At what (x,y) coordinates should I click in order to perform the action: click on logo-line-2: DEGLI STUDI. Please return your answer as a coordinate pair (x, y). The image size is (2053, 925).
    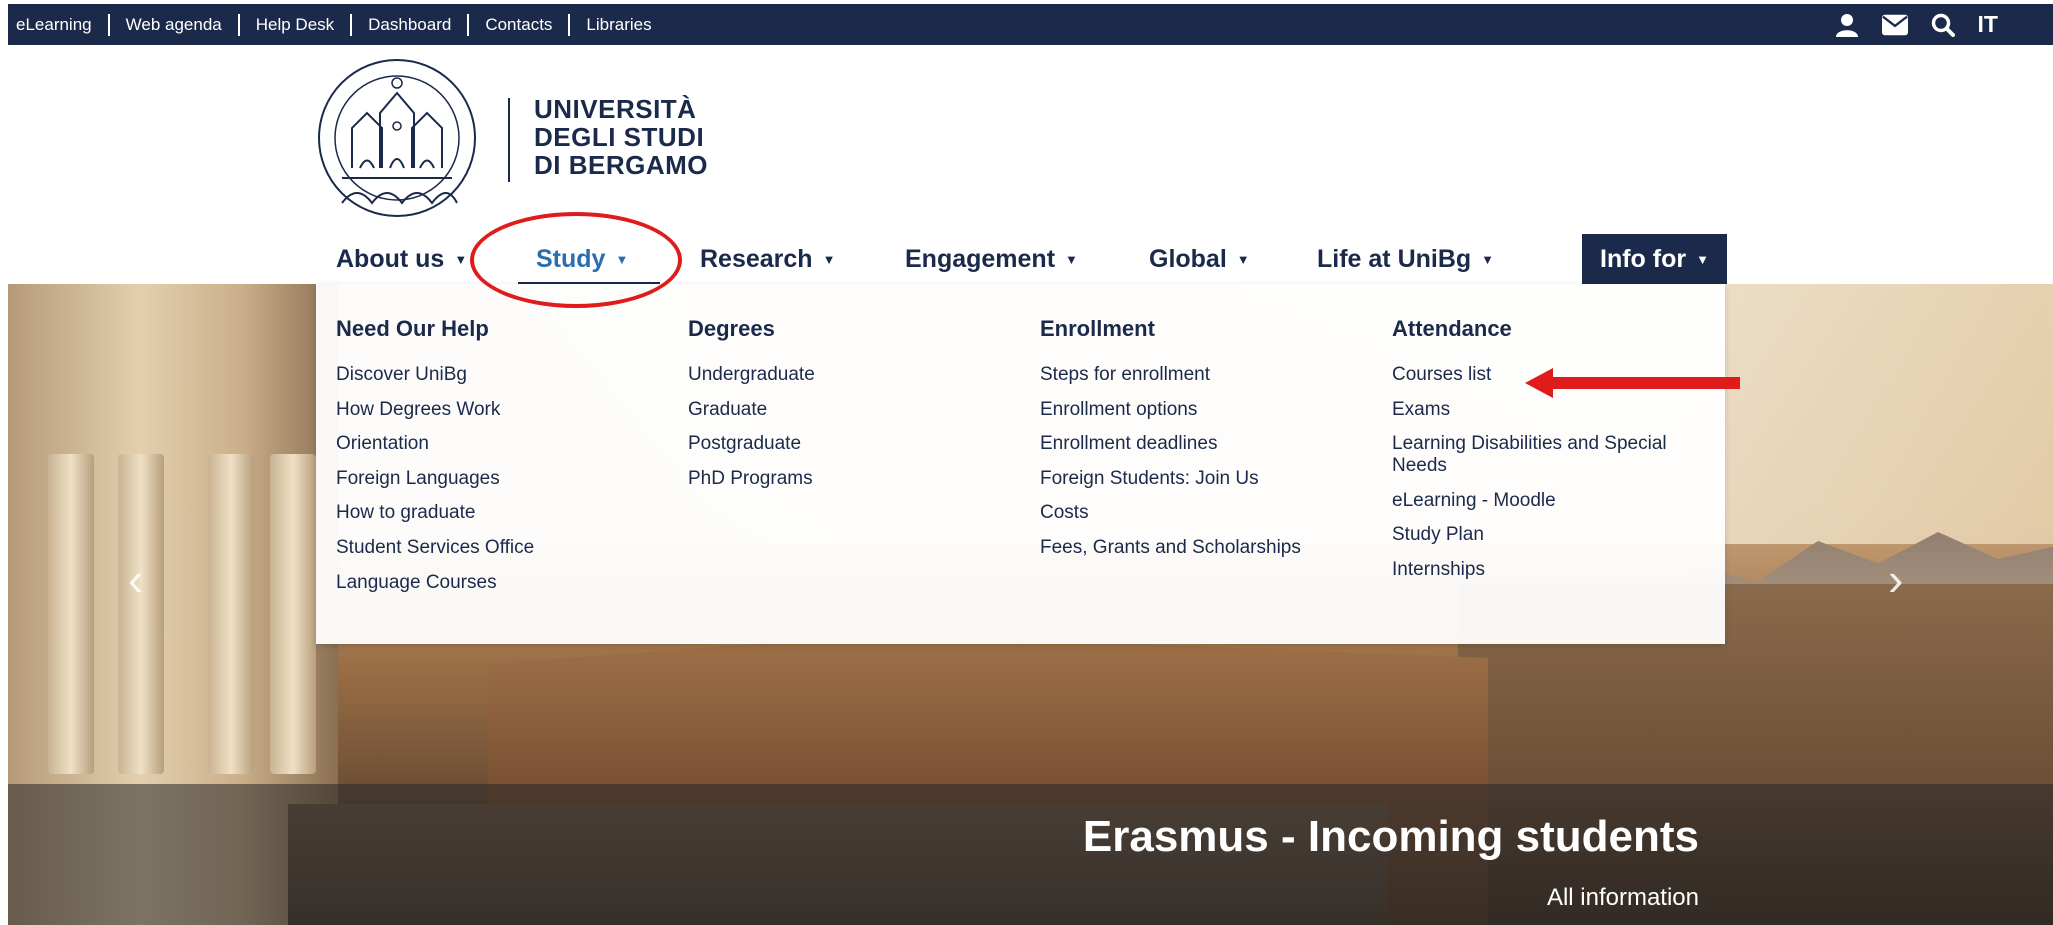
    Looking at the image, I should click on (619, 137).